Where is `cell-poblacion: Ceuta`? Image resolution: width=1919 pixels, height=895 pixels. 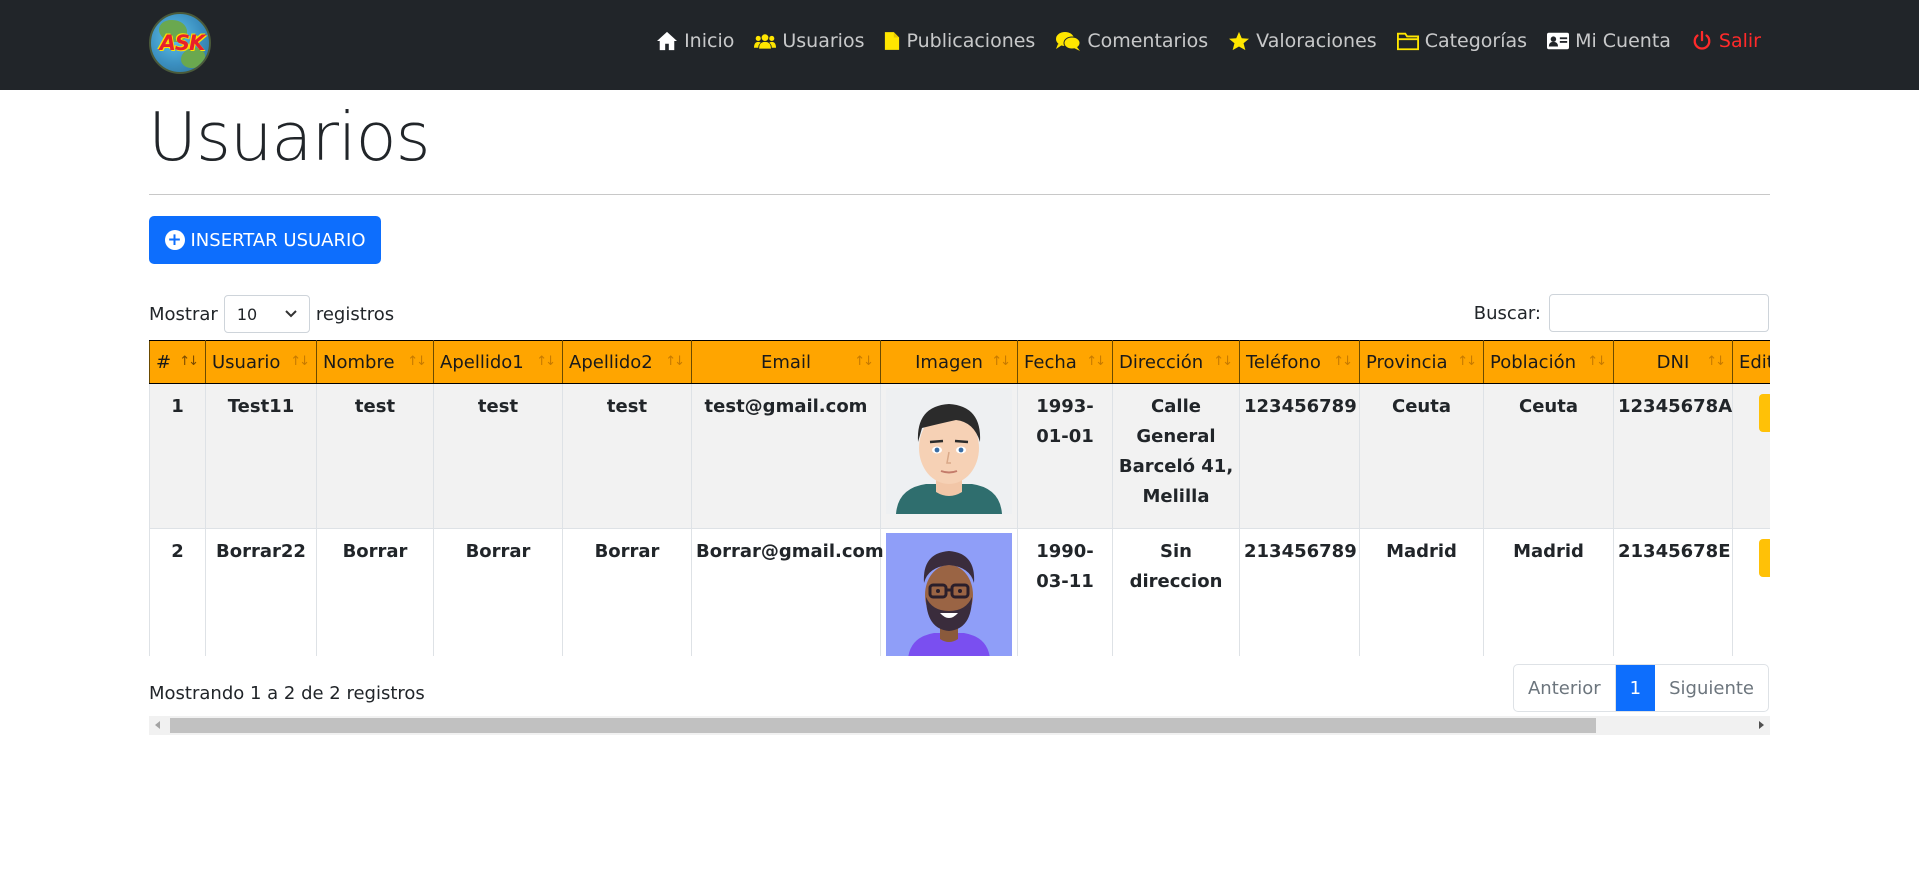 cell-poblacion: Ceuta is located at coordinates (1548, 456).